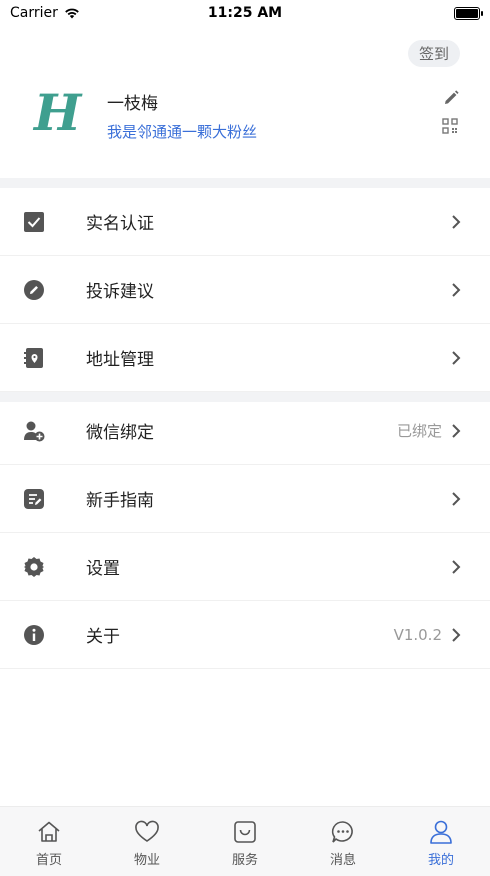  Describe the element at coordinates (245, 183) in the screenshot. I see `section-divider` at that location.